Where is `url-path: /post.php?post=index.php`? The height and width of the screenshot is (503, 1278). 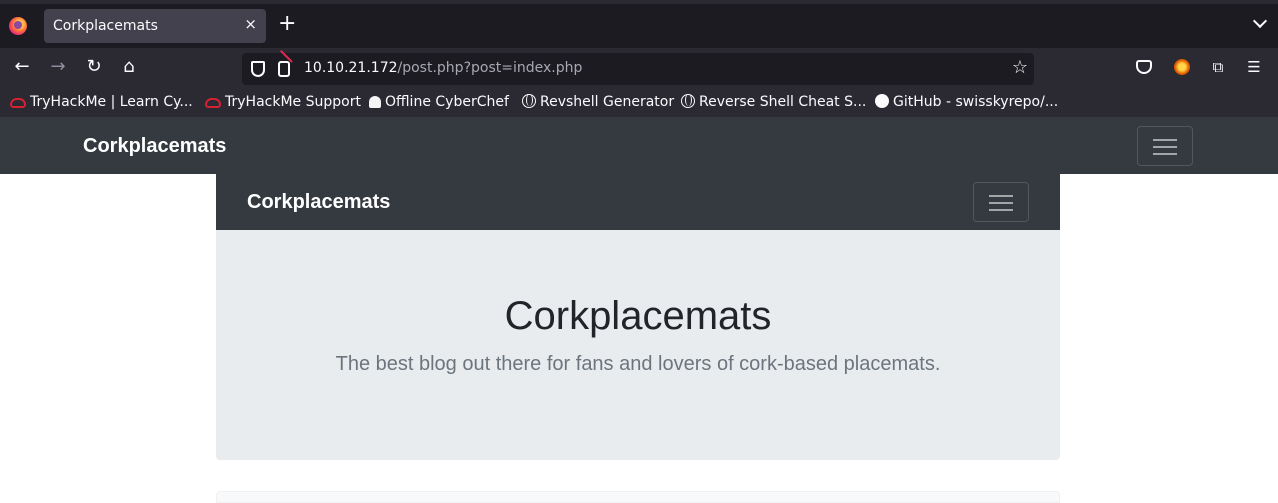
url-path: /post.php?post=index.php is located at coordinates (490, 68).